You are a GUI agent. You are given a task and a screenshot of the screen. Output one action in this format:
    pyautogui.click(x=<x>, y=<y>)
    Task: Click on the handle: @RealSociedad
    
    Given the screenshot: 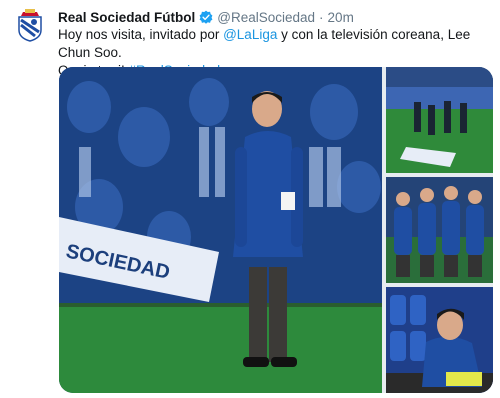 What is the action you would take?
    pyautogui.click(x=266, y=17)
    